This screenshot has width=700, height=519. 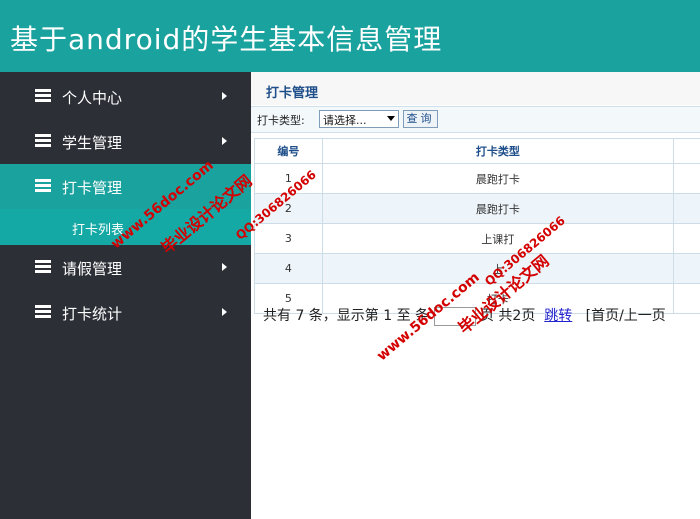 I want to click on pagination: 共有 7 条，显示第 1 至 条 页 共2页 跳转 [首页/上一页, so click(x=464, y=315).